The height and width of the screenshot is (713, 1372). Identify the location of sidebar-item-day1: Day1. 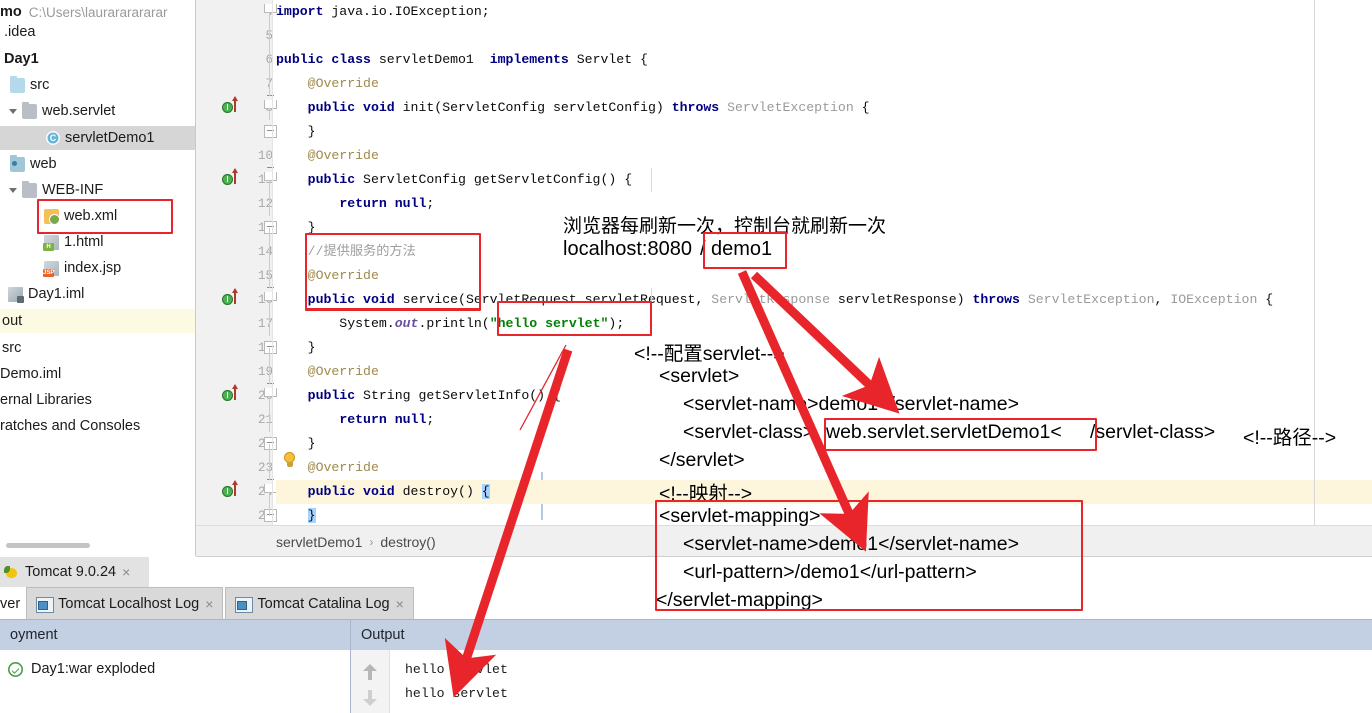
(98, 59).